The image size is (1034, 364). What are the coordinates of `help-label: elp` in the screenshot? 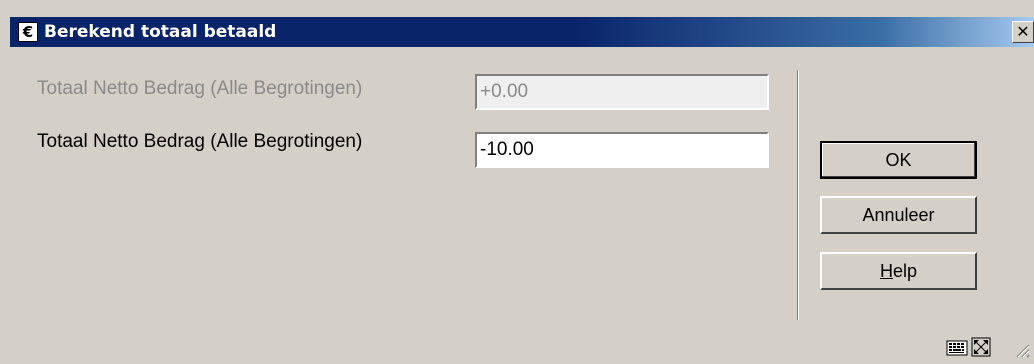 It's located at (905, 271).